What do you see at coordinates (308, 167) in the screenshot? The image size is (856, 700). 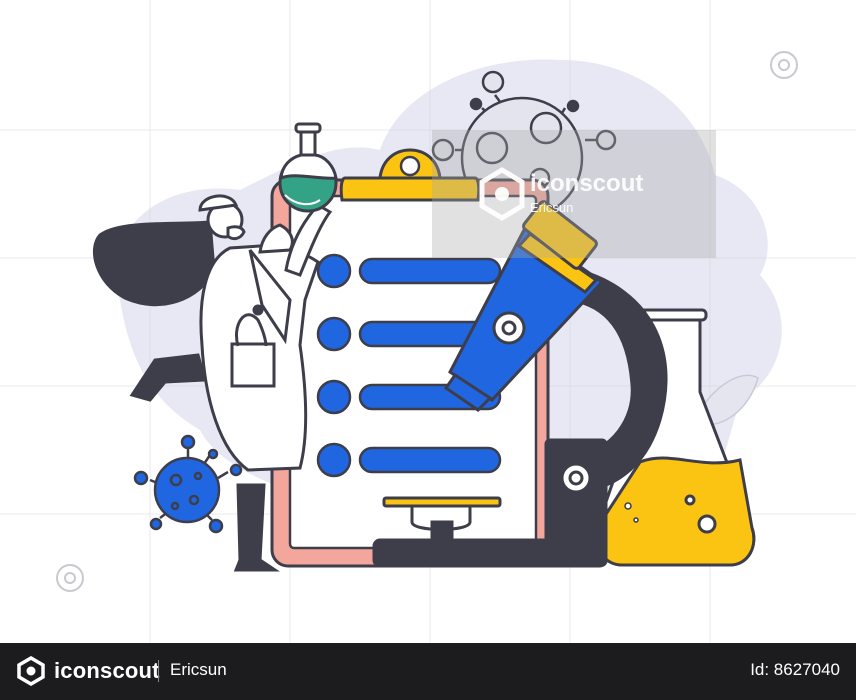 I see `flask-icon` at bounding box center [308, 167].